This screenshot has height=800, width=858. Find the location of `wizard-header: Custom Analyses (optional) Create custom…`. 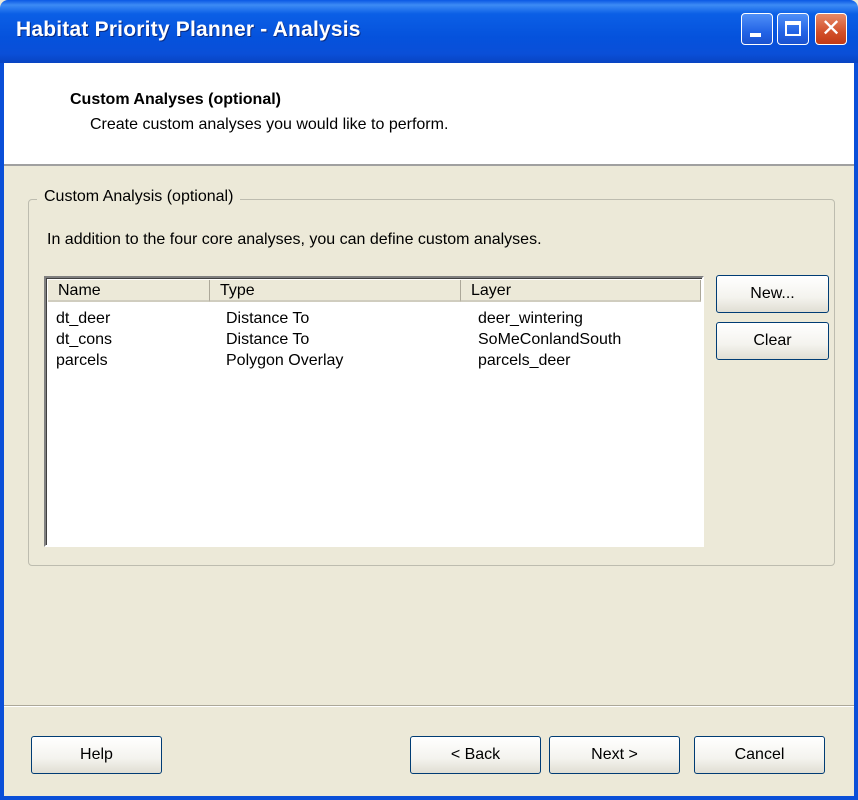

wizard-header: Custom Analyses (optional) Create custom… is located at coordinates (429, 114).